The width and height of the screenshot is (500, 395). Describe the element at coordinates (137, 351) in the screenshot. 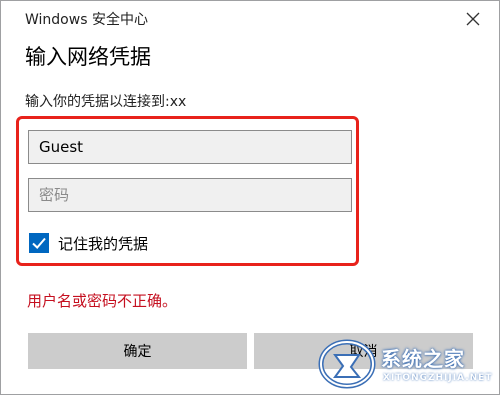

I see `ok-button: 确定` at that location.